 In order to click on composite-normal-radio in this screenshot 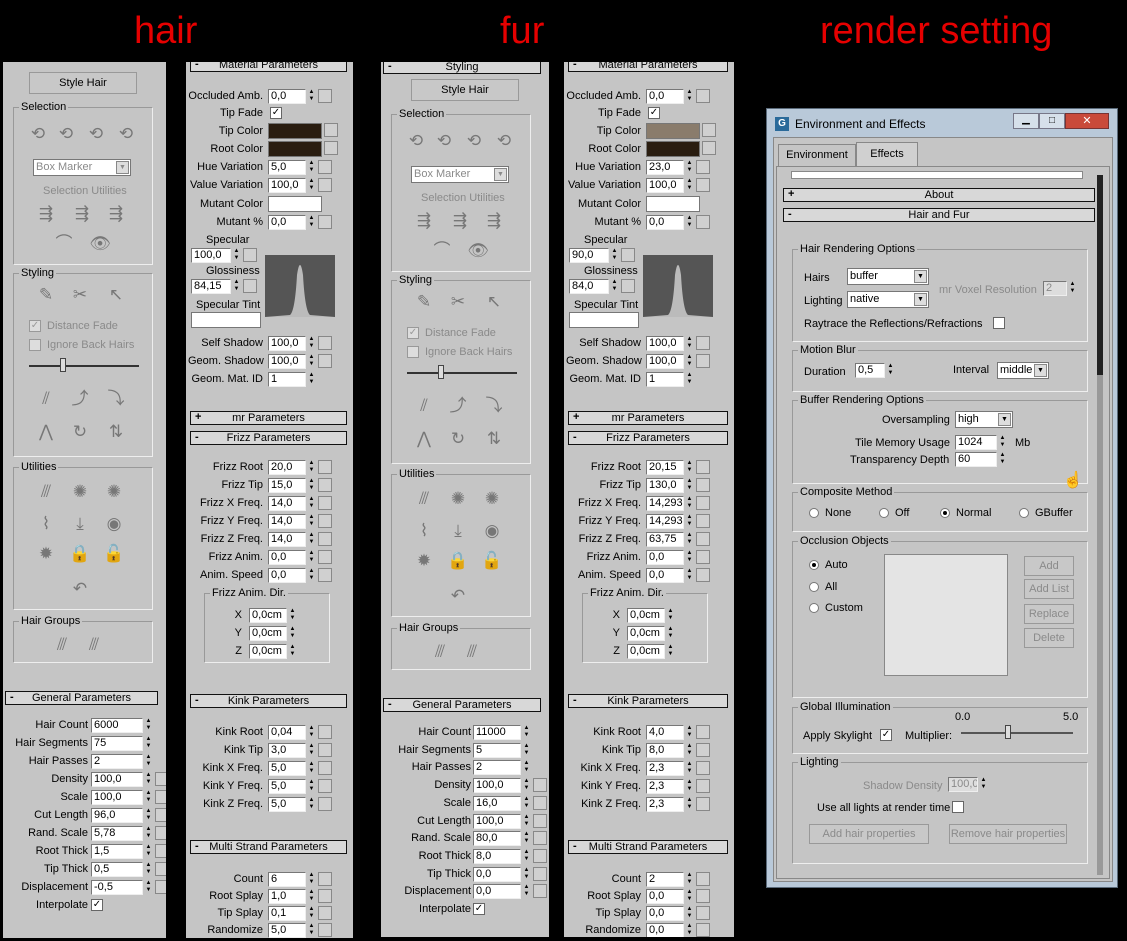, I will do `click(945, 513)`.